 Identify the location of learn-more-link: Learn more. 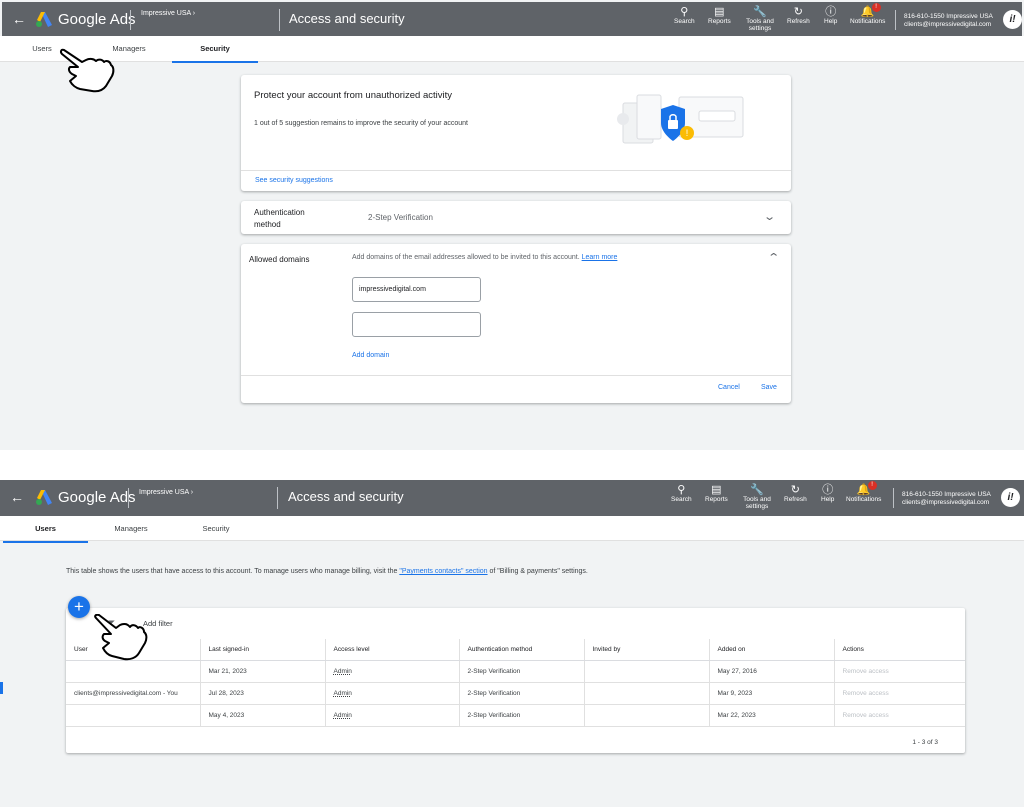
(600, 257).